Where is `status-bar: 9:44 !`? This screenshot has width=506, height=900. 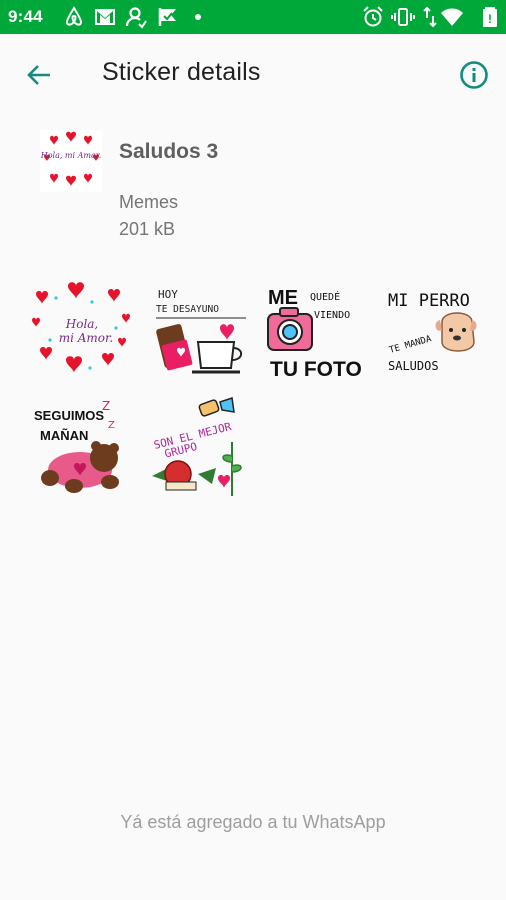
status-bar: 9:44 ! is located at coordinates (253, 17).